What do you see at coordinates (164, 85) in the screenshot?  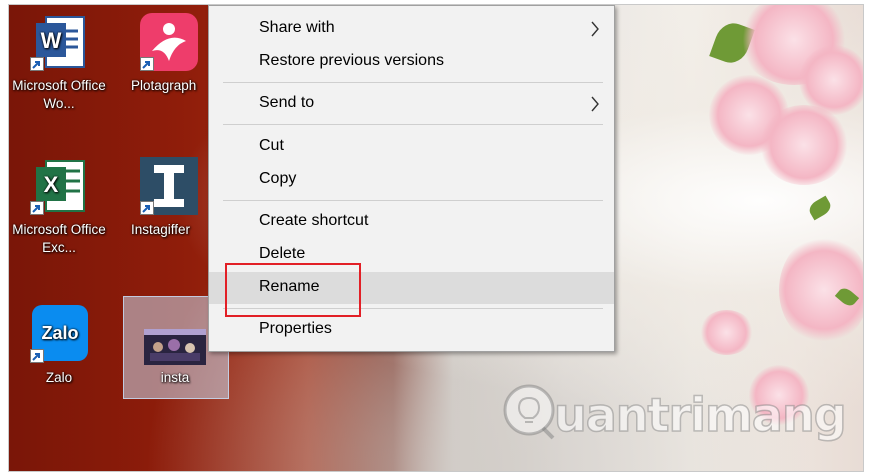 I see `icon-label: Plotagraph` at bounding box center [164, 85].